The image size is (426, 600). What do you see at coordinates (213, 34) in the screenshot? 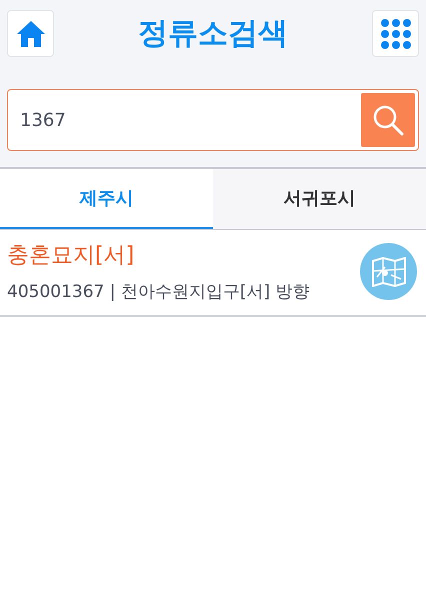
I see `page-title: 정류소검색` at bounding box center [213, 34].